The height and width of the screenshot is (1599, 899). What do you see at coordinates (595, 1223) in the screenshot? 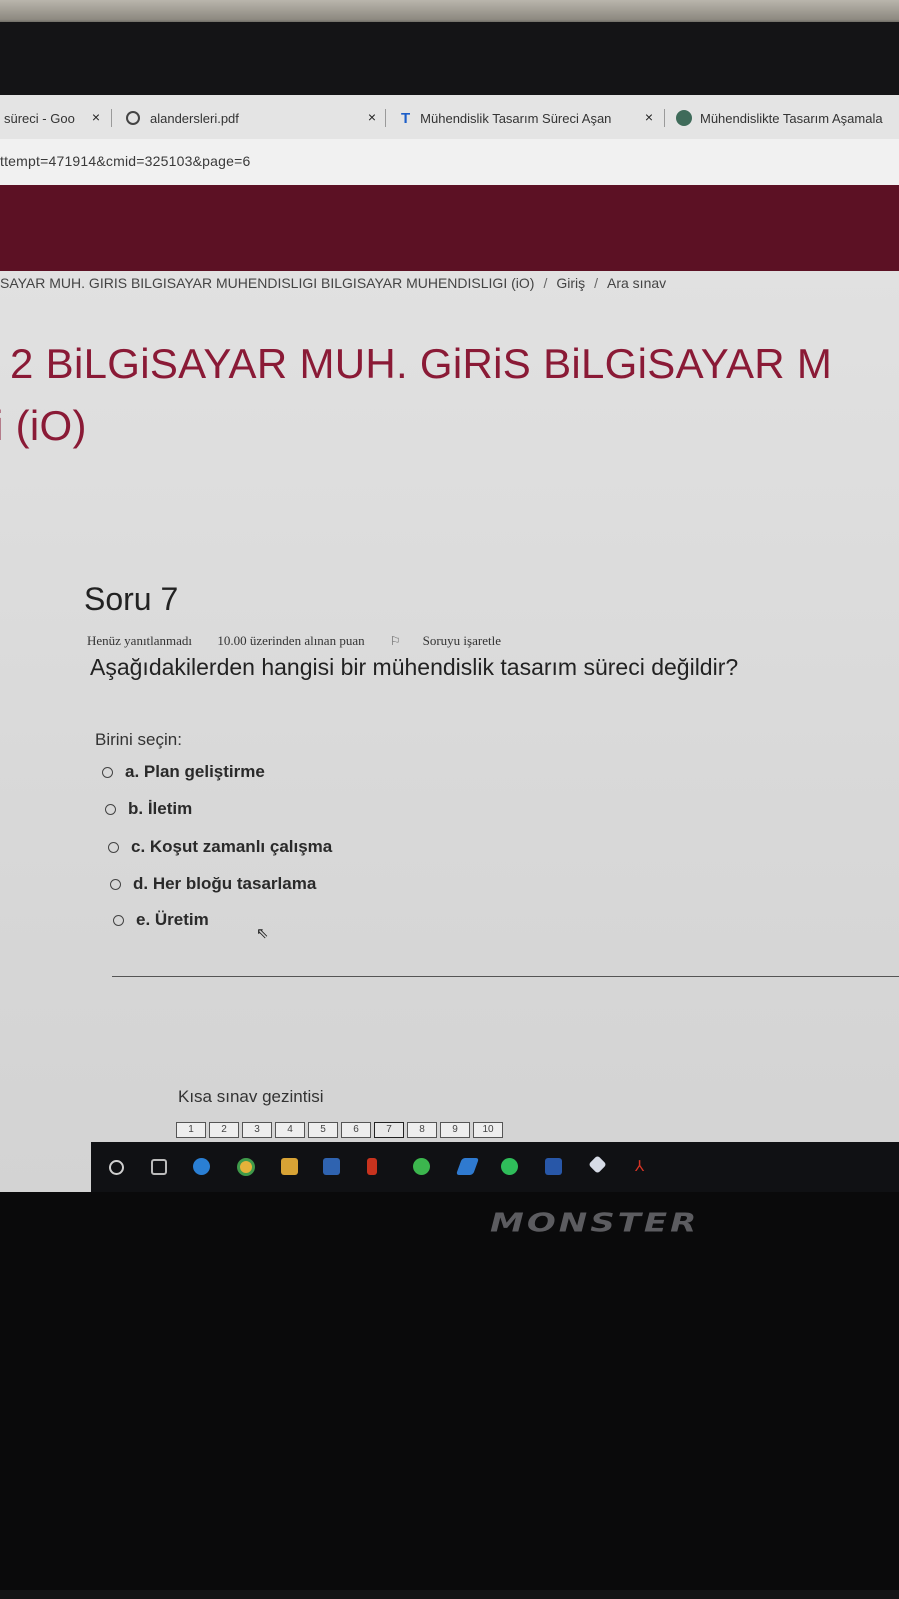
I see `monitor-brand-logo: MONSTER` at bounding box center [595, 1223].